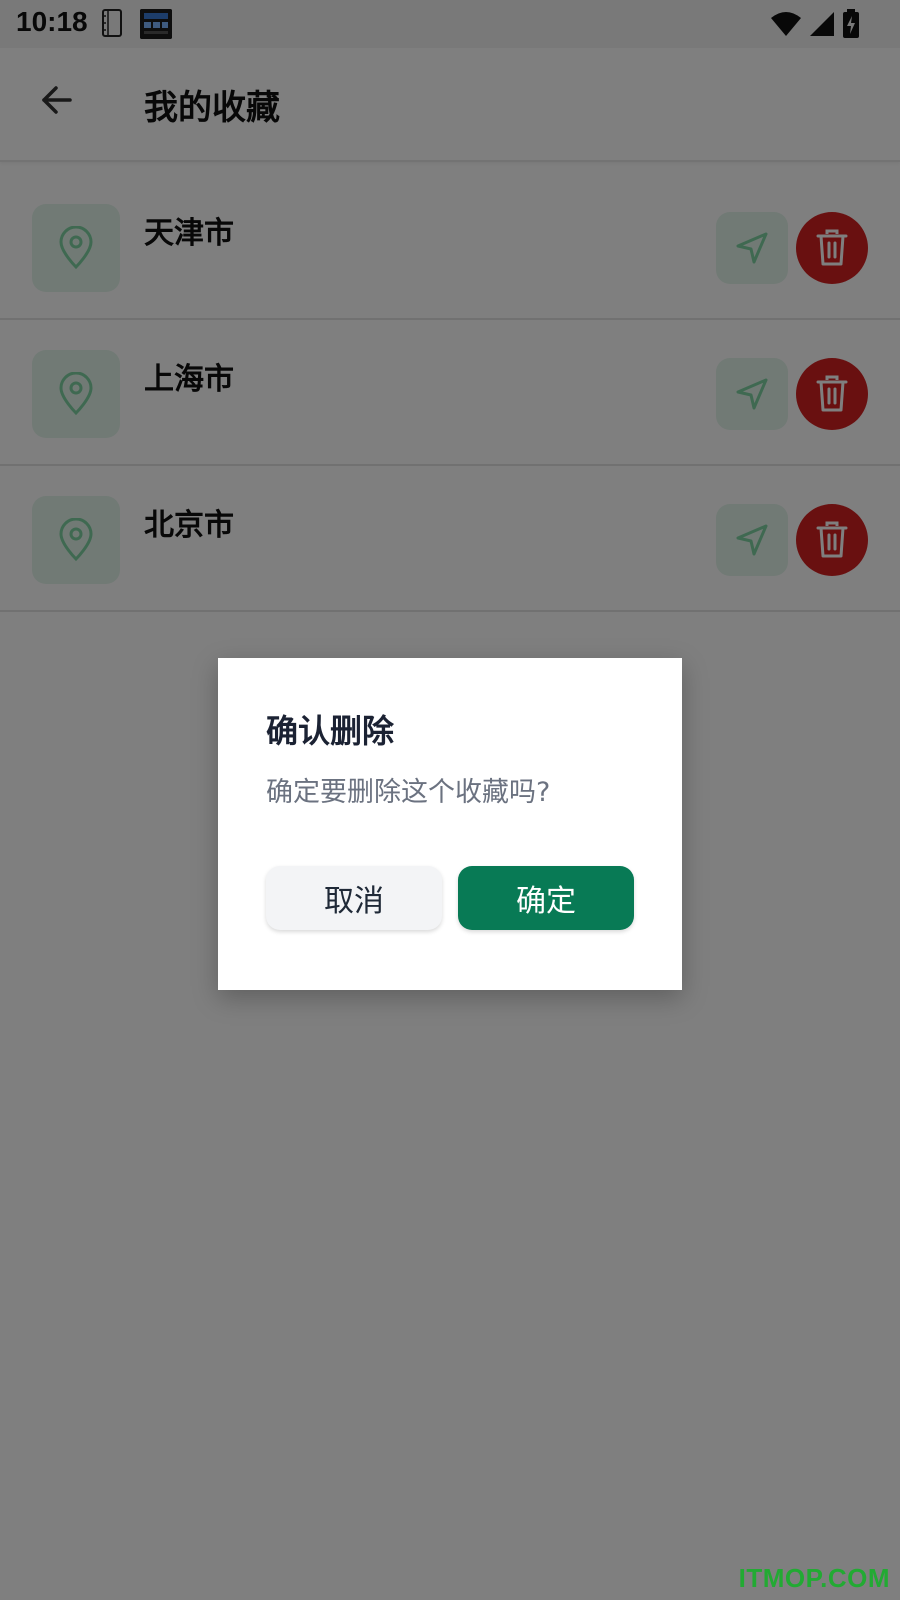 The width and height of the screenshot is (900, 1600). I want to click on confirm-button: 确定, so click(546, 898).